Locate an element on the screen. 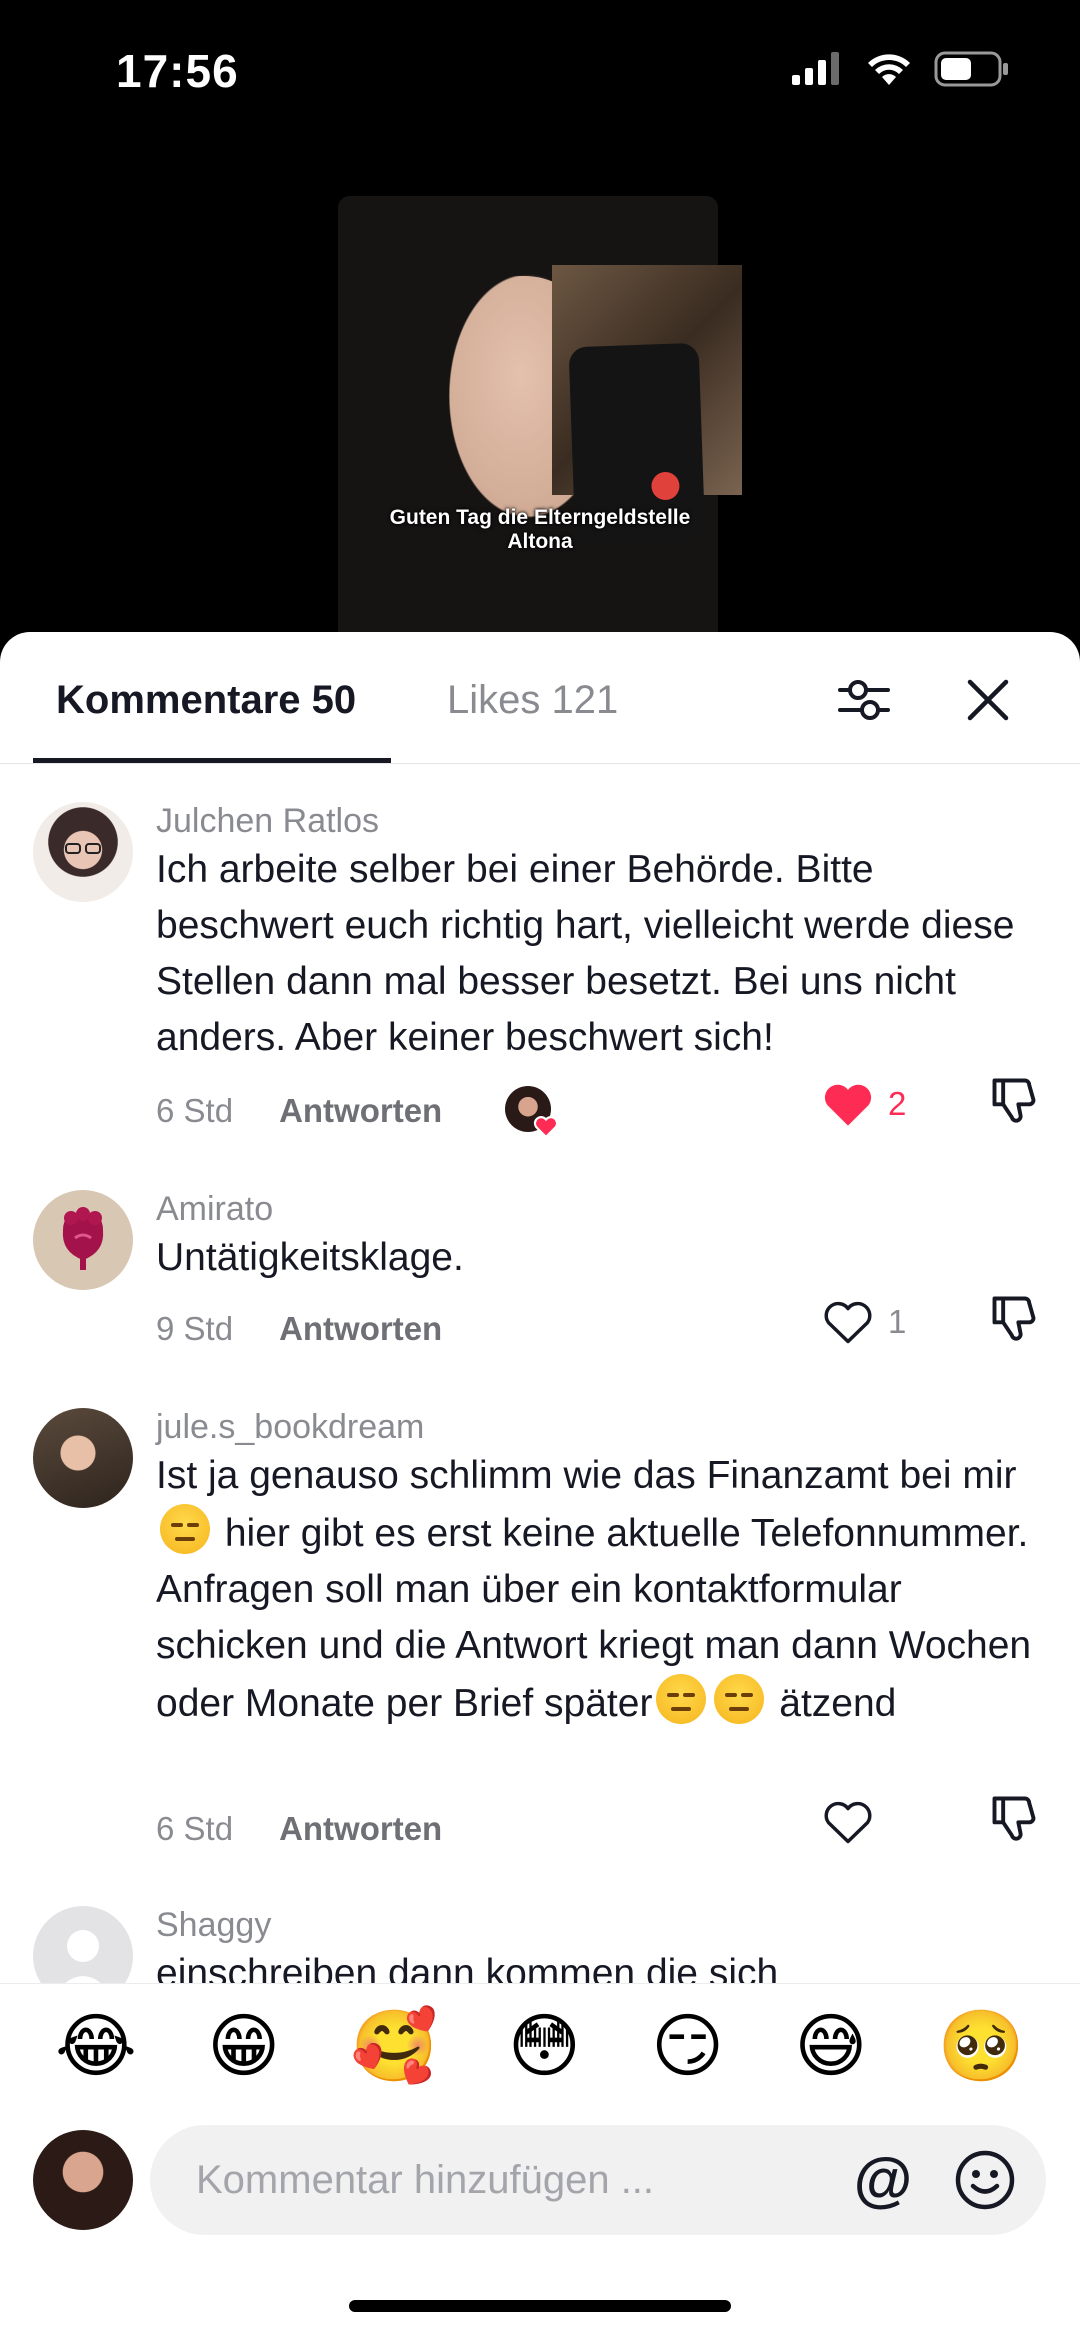  signal-icon is located at coordinates (815, 68).